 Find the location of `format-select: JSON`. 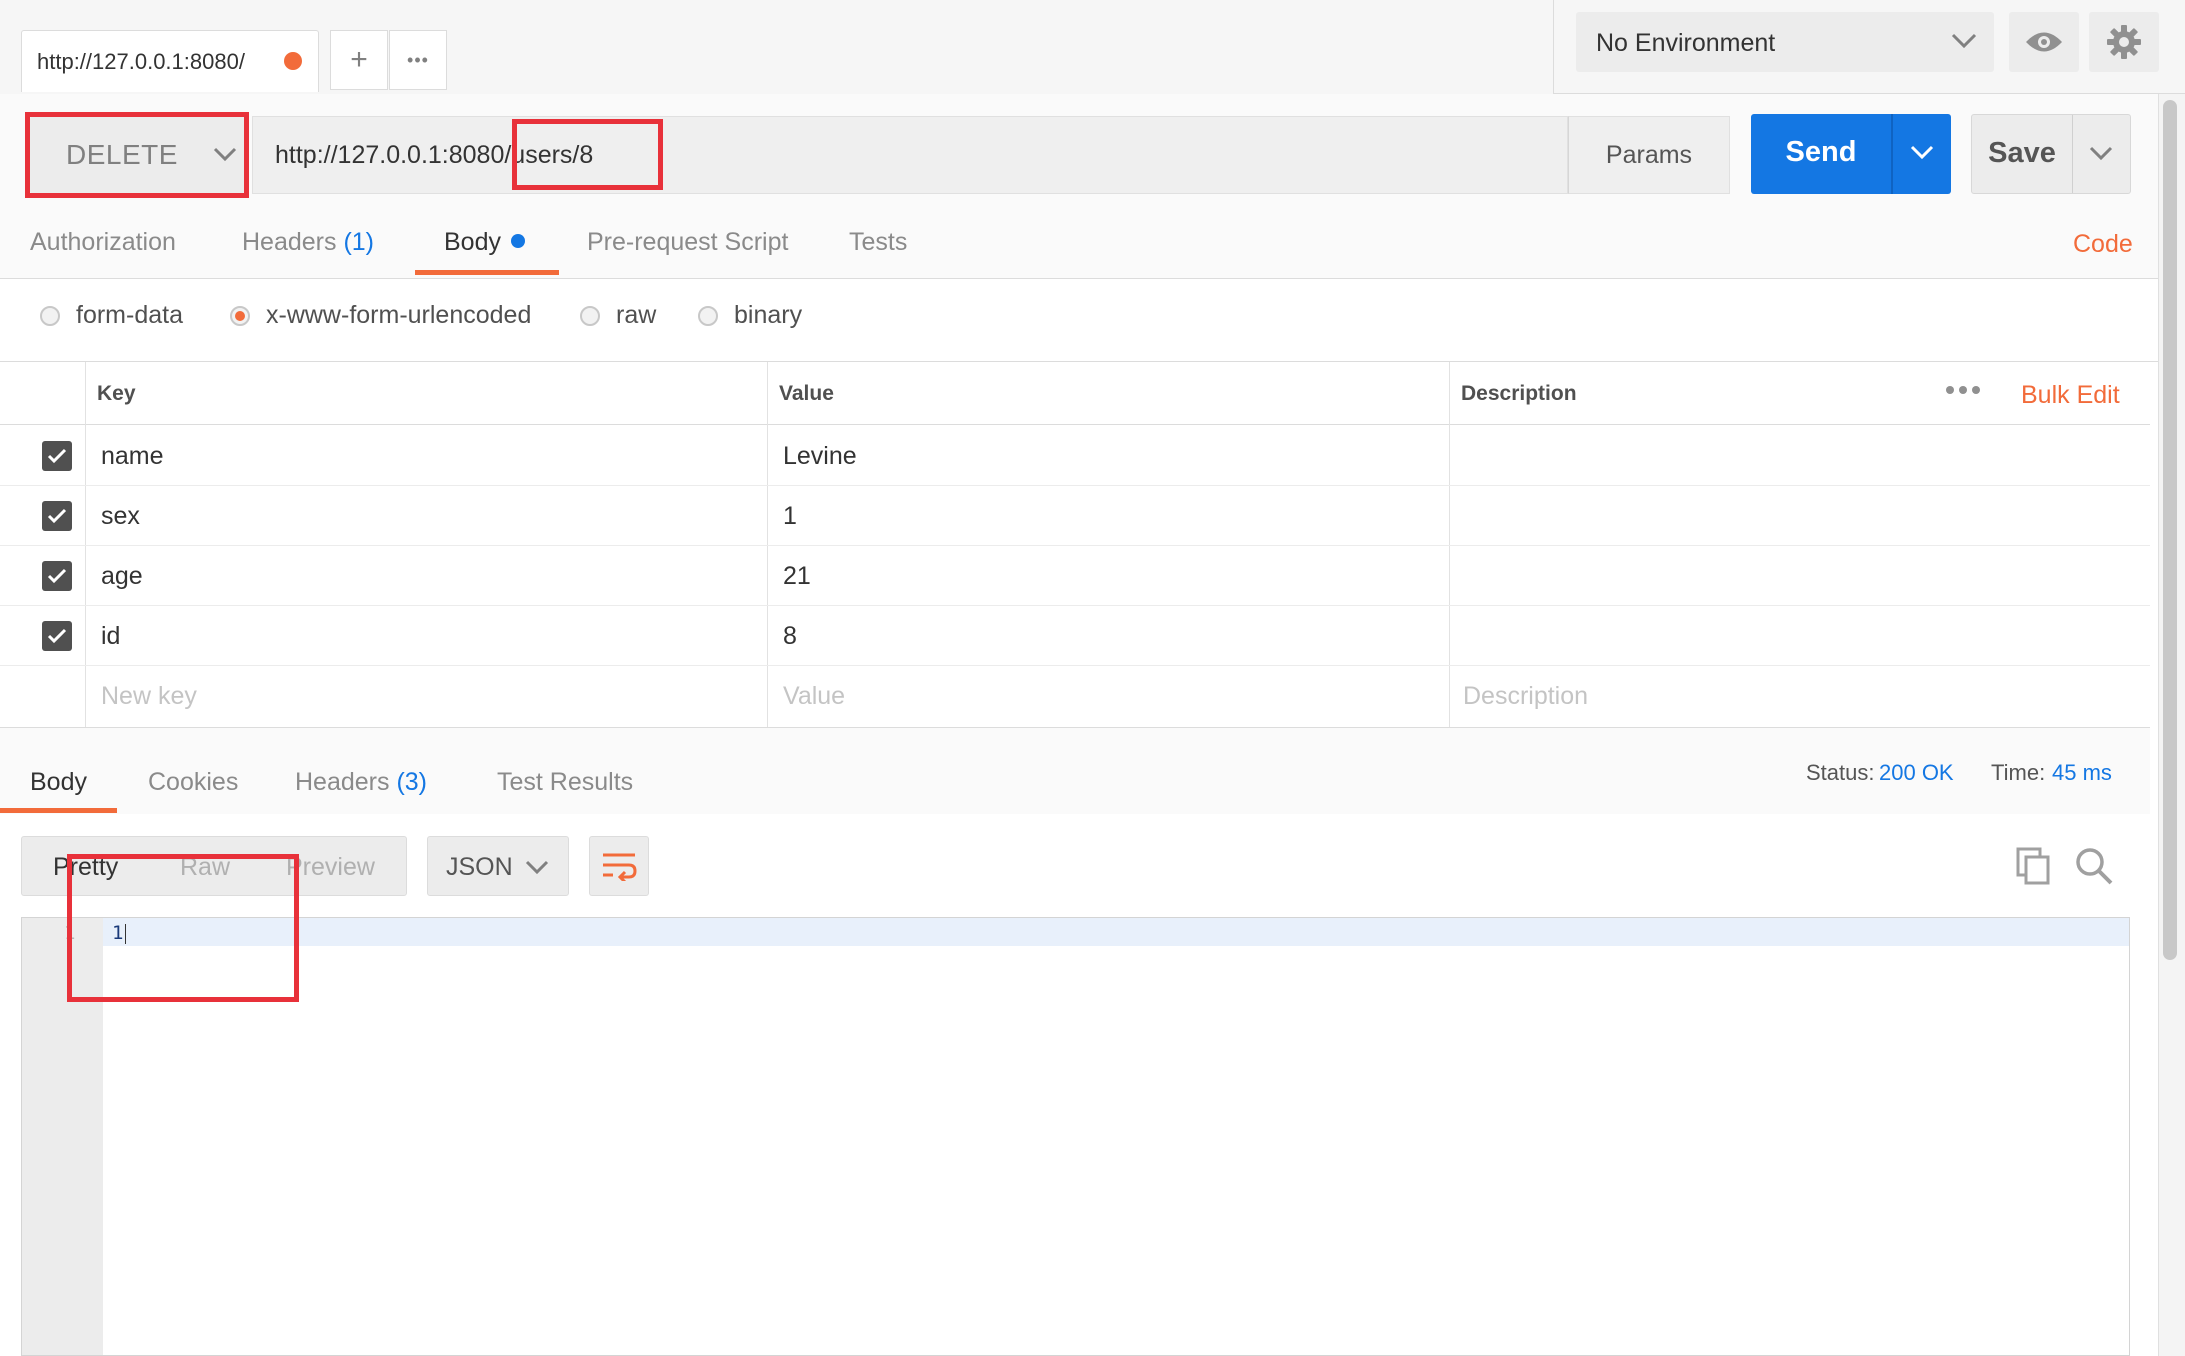

format-select: JSON is located at coordinates (498, 866).